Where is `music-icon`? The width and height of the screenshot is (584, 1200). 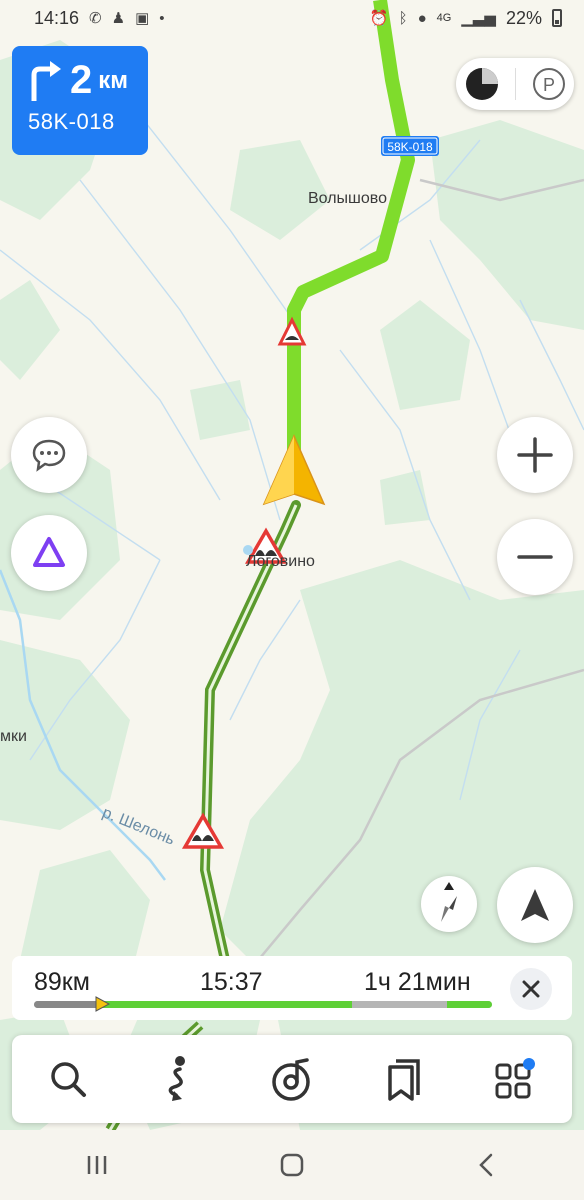 music-icon is located at coordinates (292, 1079).